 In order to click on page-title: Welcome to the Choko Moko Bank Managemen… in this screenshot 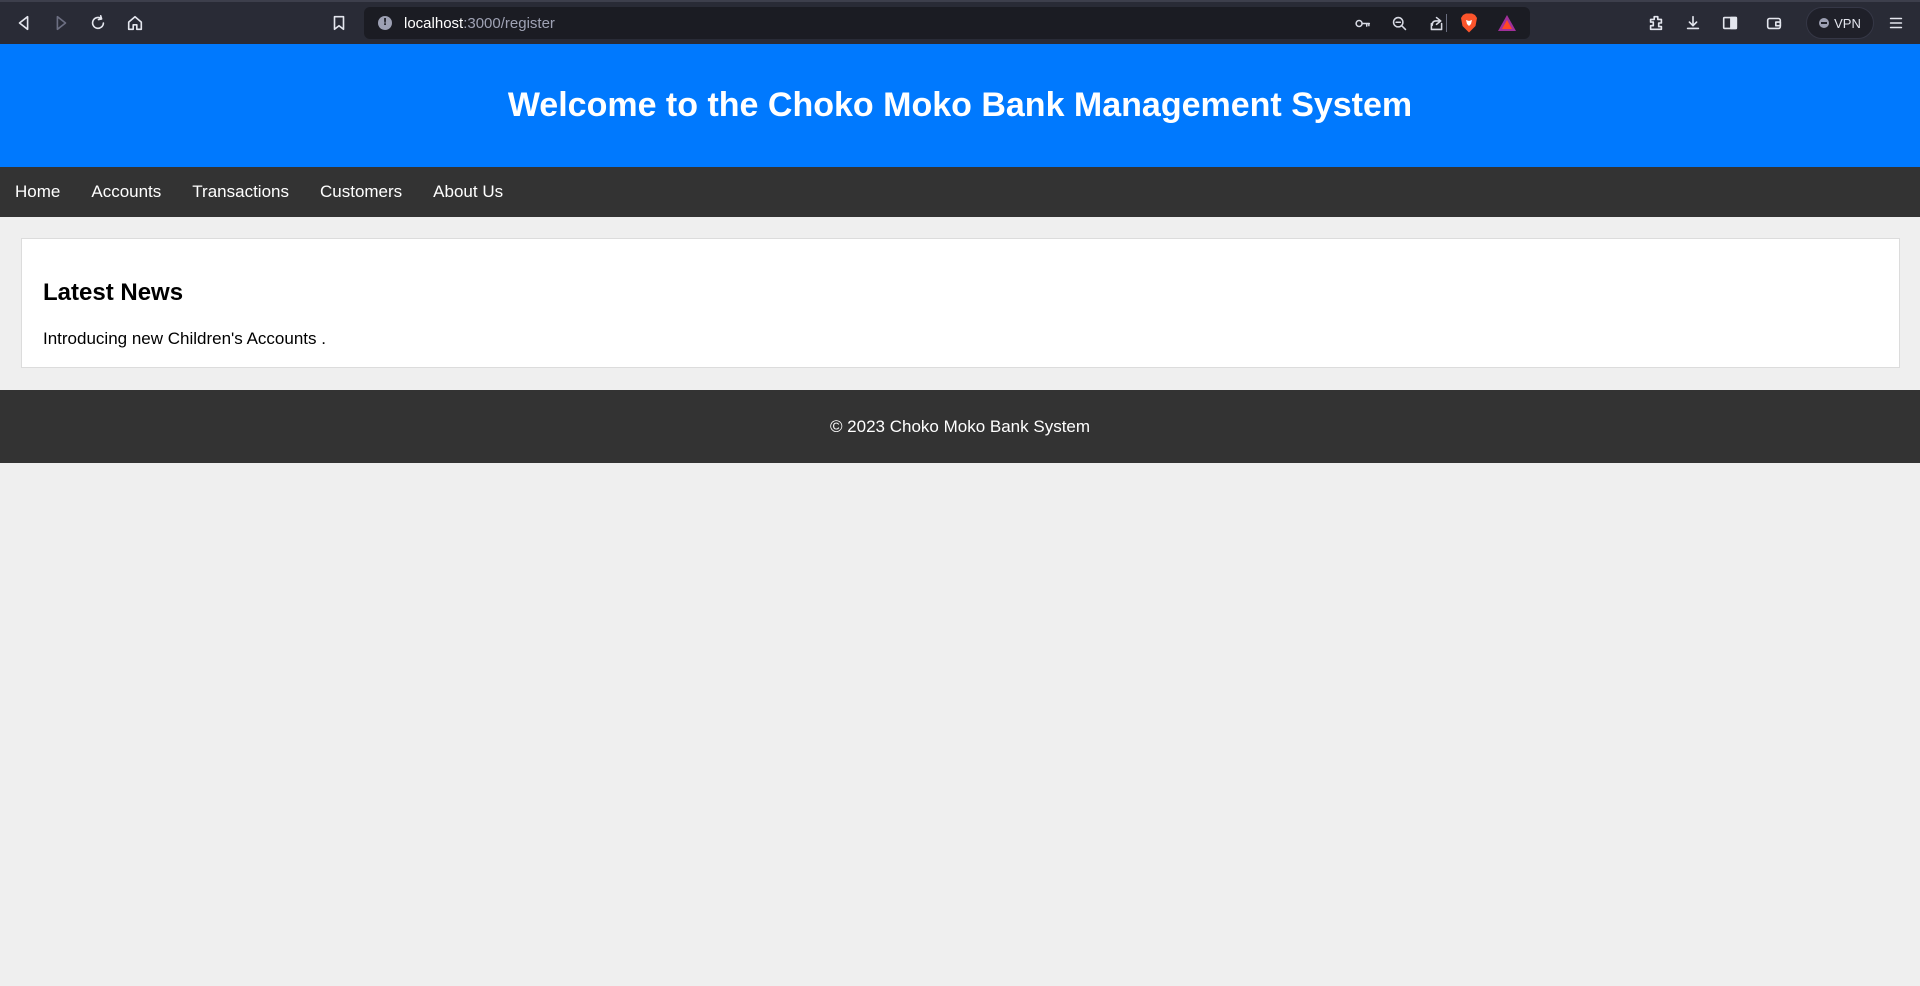, I will do `click(960, 105)`.